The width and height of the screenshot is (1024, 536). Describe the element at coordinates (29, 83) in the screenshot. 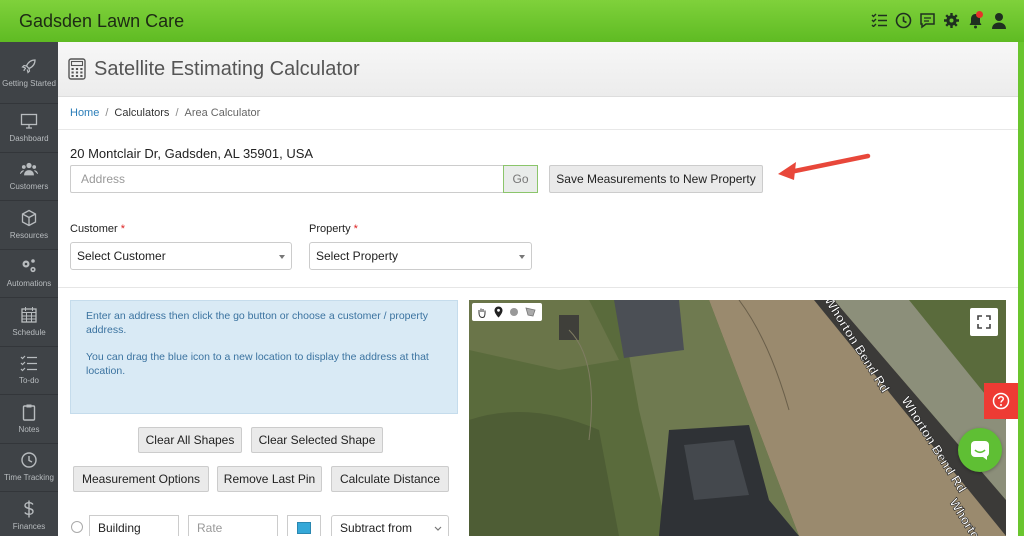

I see `sidebar-item-label: Getting Started` at that location.